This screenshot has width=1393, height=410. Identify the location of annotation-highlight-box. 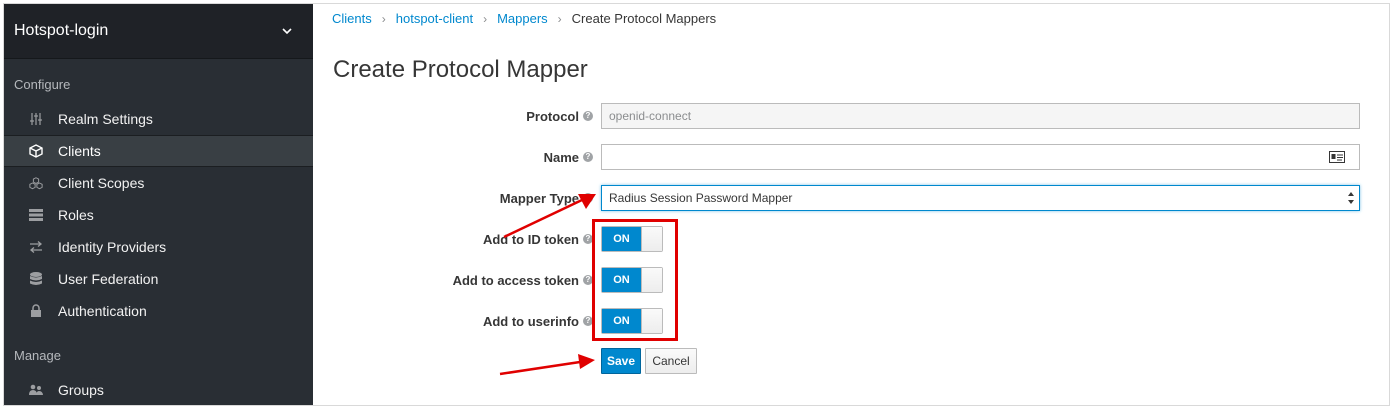
(635, 280).